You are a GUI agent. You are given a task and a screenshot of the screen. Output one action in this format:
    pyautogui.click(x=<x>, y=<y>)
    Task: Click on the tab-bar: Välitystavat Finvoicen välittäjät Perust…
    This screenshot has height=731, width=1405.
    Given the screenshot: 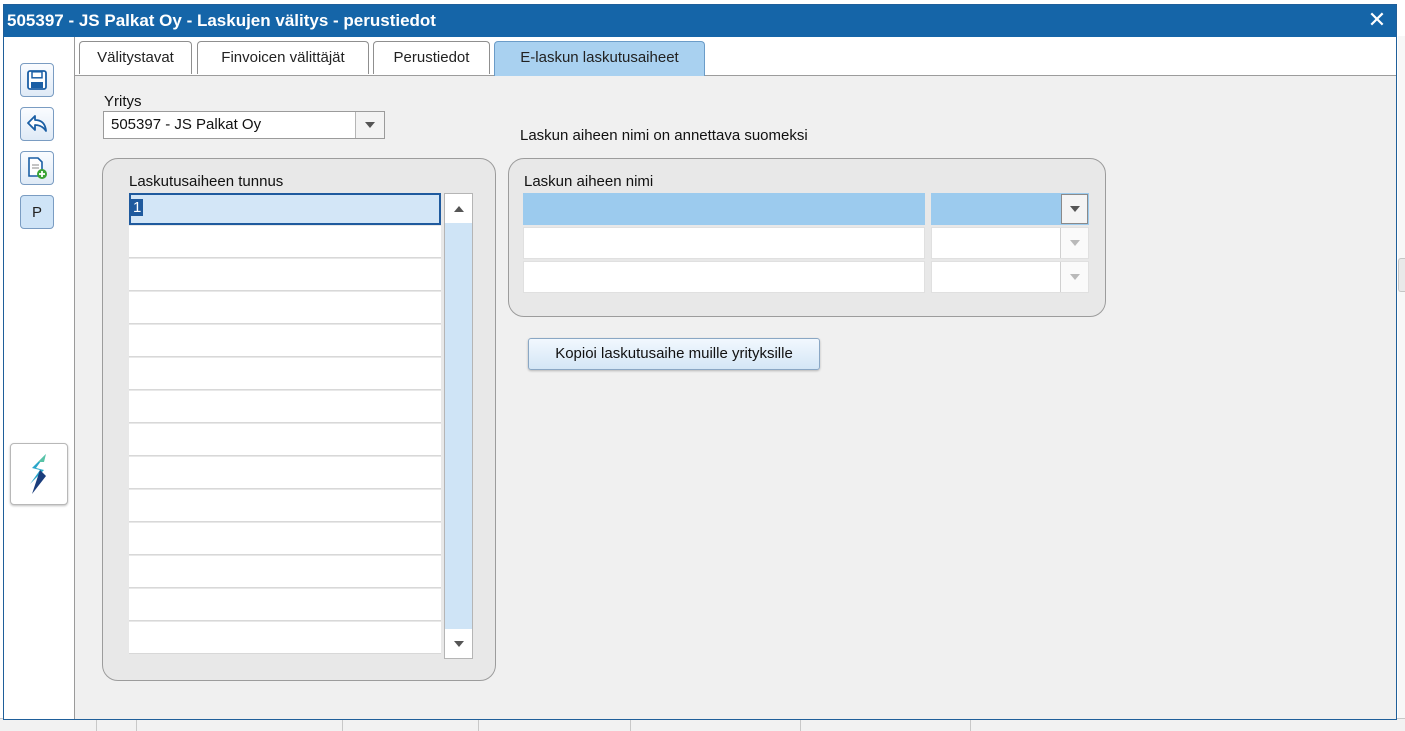 What is the action you would take?
    pyautogui.click(x=735, y=56)
    